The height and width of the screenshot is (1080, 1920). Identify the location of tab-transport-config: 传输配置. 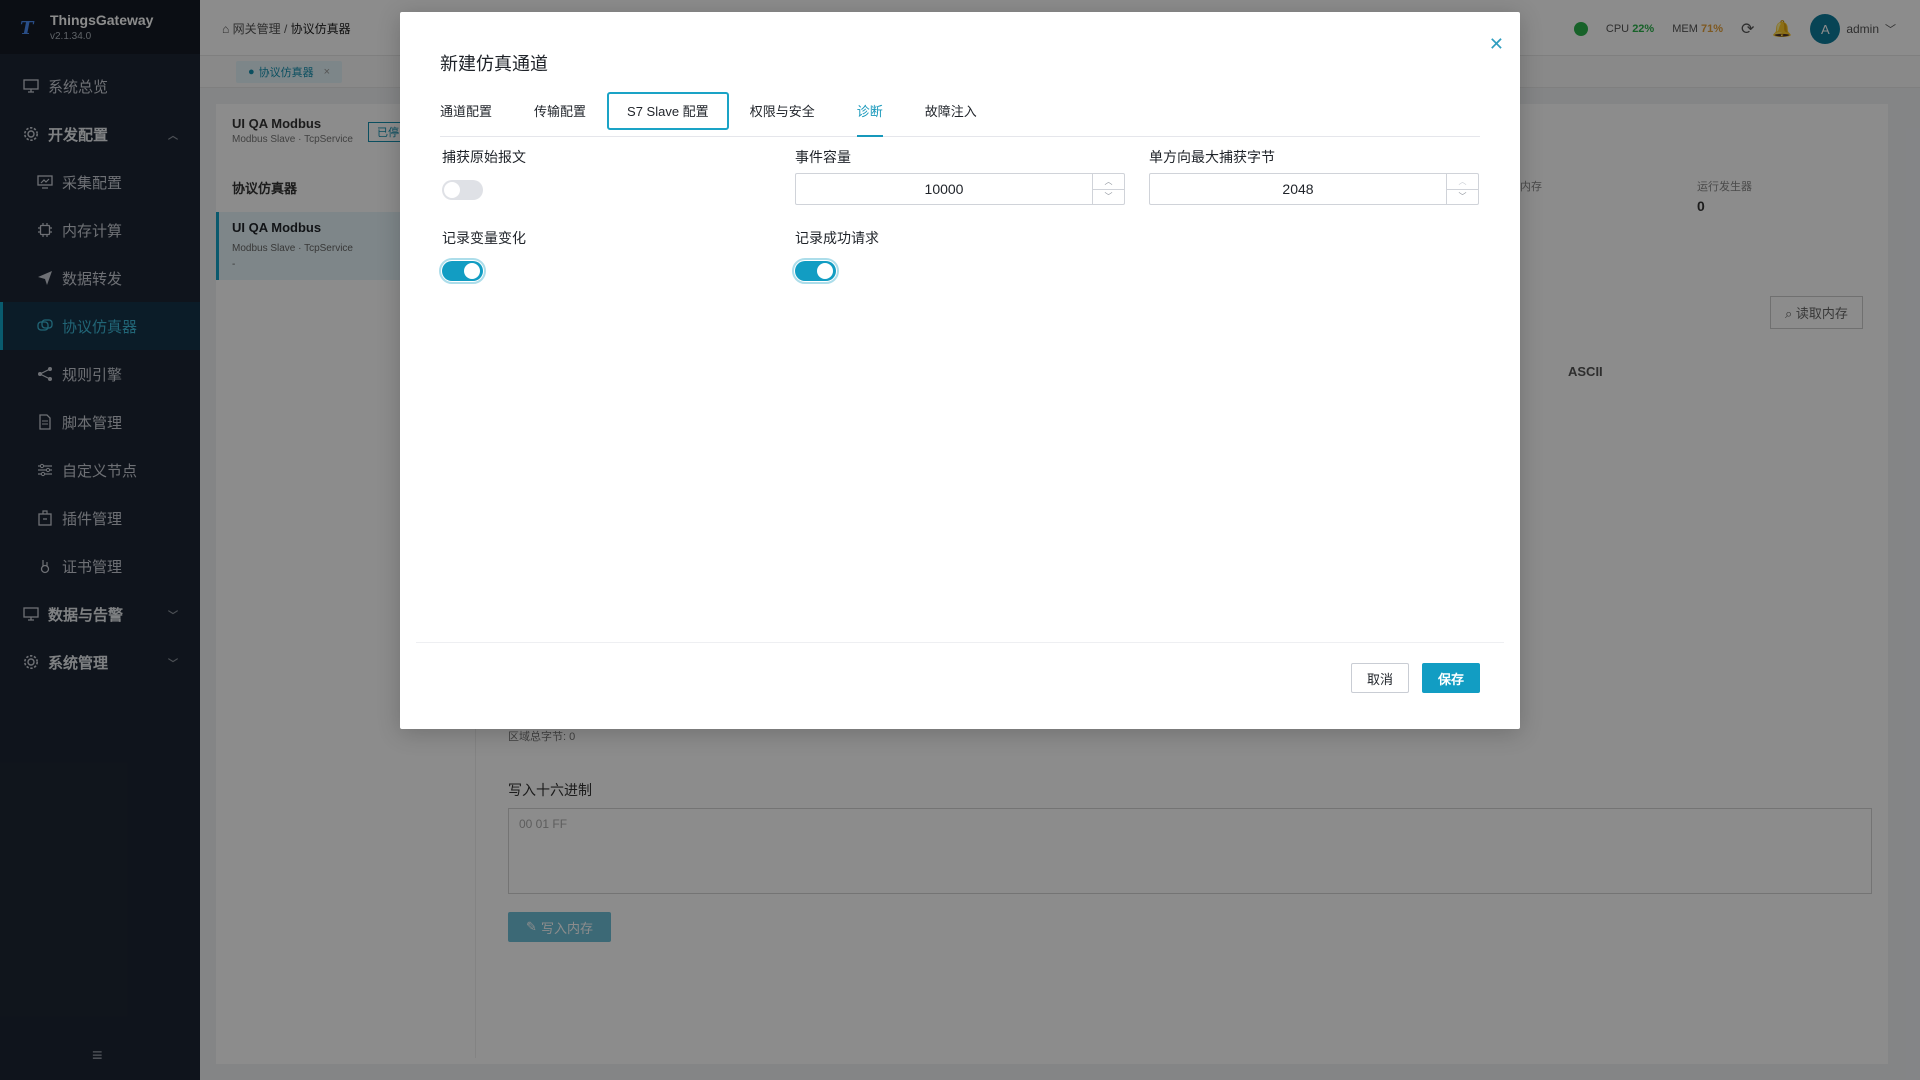
(560, 111).